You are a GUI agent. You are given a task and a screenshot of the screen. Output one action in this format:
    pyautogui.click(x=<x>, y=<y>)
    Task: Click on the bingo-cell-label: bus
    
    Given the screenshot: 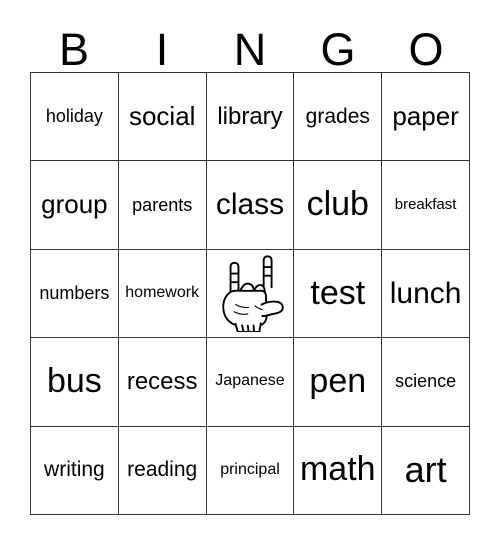 What is the action you would take?
    pyautogui.click(x=74, y=381)
    